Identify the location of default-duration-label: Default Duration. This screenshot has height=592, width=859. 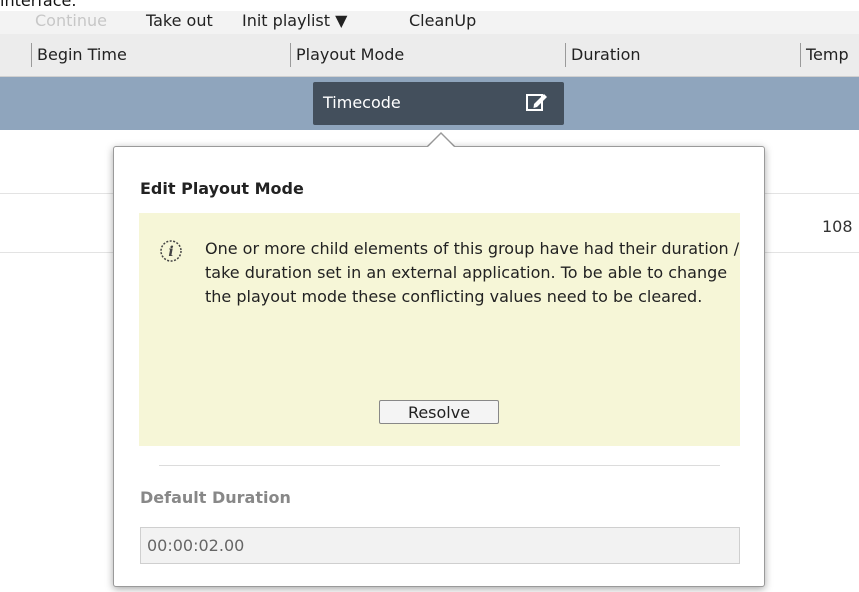
(215, 497).